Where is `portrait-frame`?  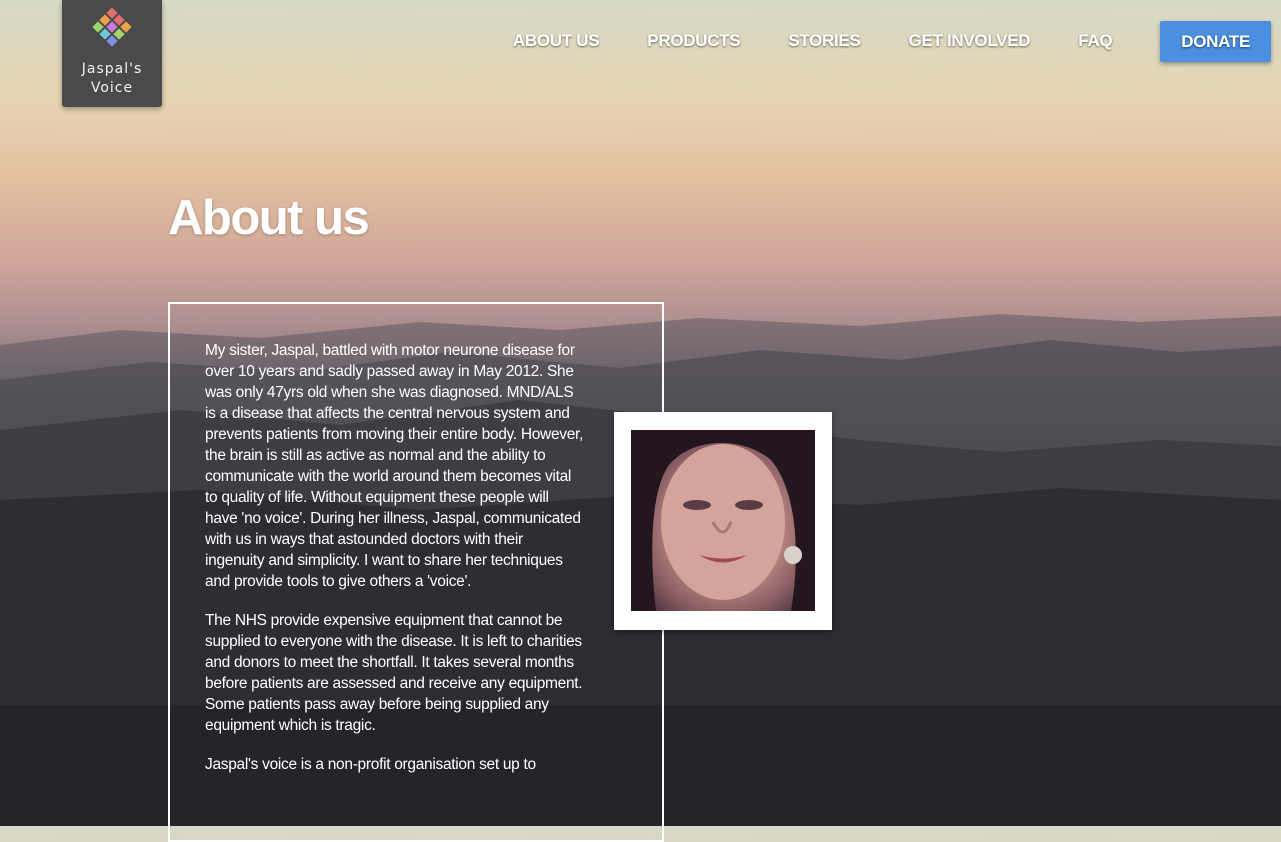
portrait-frame is located at coordinates (723, 521).